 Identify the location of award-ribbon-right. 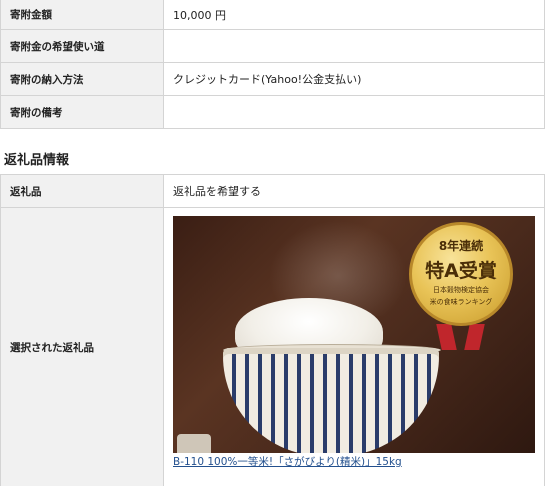
(474, 337).